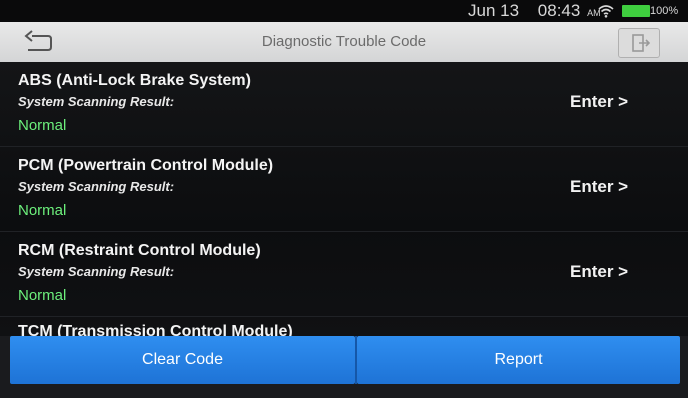 The width and height of the screenshot is (688, 398). Describe the element at coordinates (182, 360) in the screenshot. I see `clear-code-button: Clear Code` at that location.